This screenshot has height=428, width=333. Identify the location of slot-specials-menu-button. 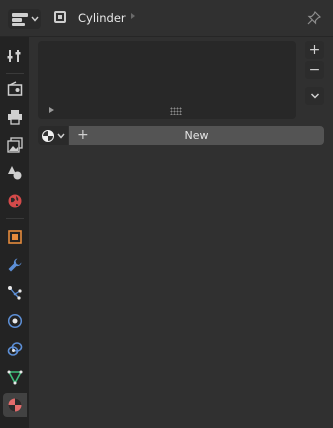
(314, 96).